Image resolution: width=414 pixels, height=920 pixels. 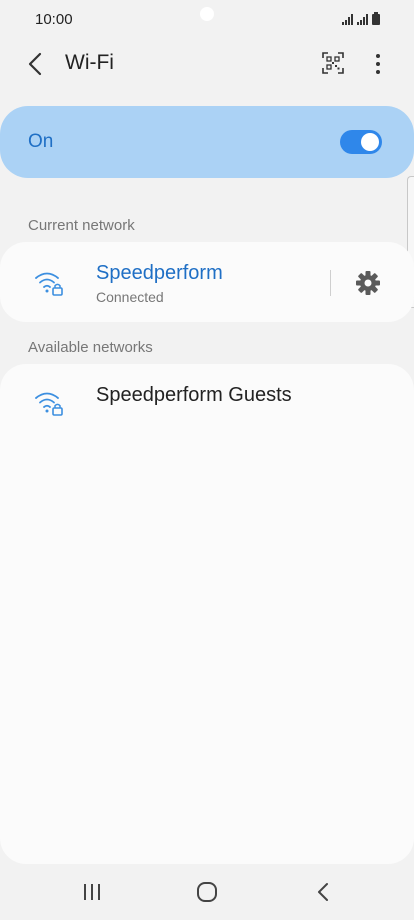 I want to click on qr-code-icon, so click(x=333, y=63).